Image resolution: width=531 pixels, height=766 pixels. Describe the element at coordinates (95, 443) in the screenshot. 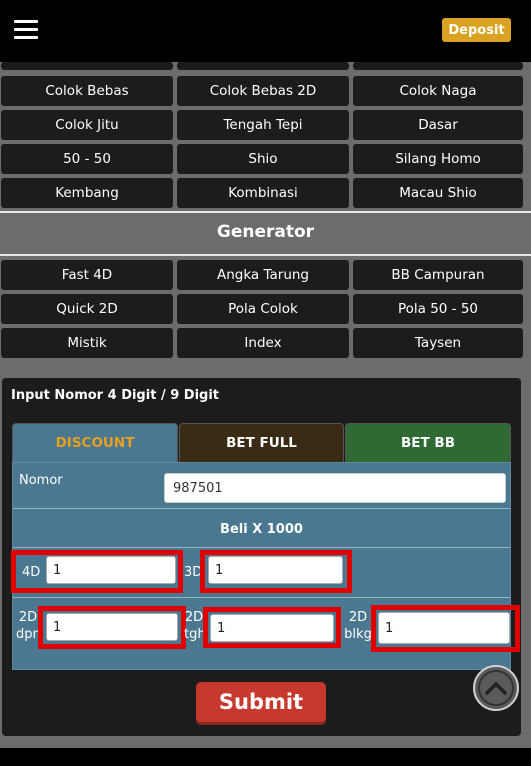

I see `tab-discount: DISCOUNT` at that location.